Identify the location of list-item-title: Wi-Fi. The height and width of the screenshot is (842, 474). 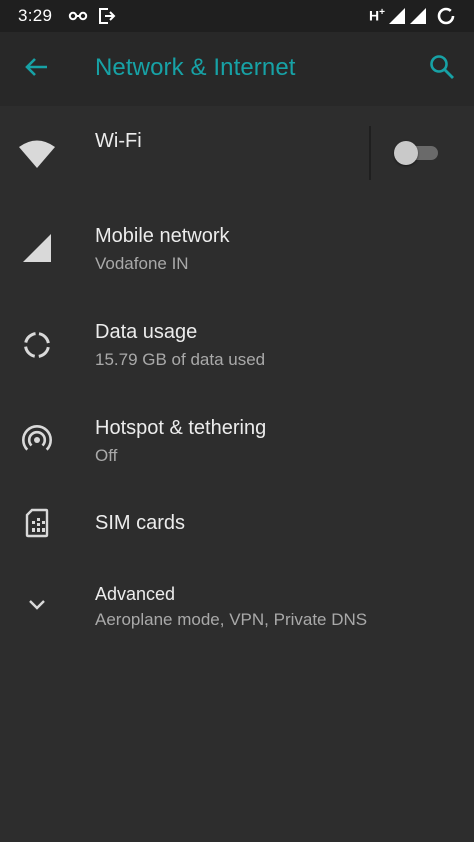
(118, 141).